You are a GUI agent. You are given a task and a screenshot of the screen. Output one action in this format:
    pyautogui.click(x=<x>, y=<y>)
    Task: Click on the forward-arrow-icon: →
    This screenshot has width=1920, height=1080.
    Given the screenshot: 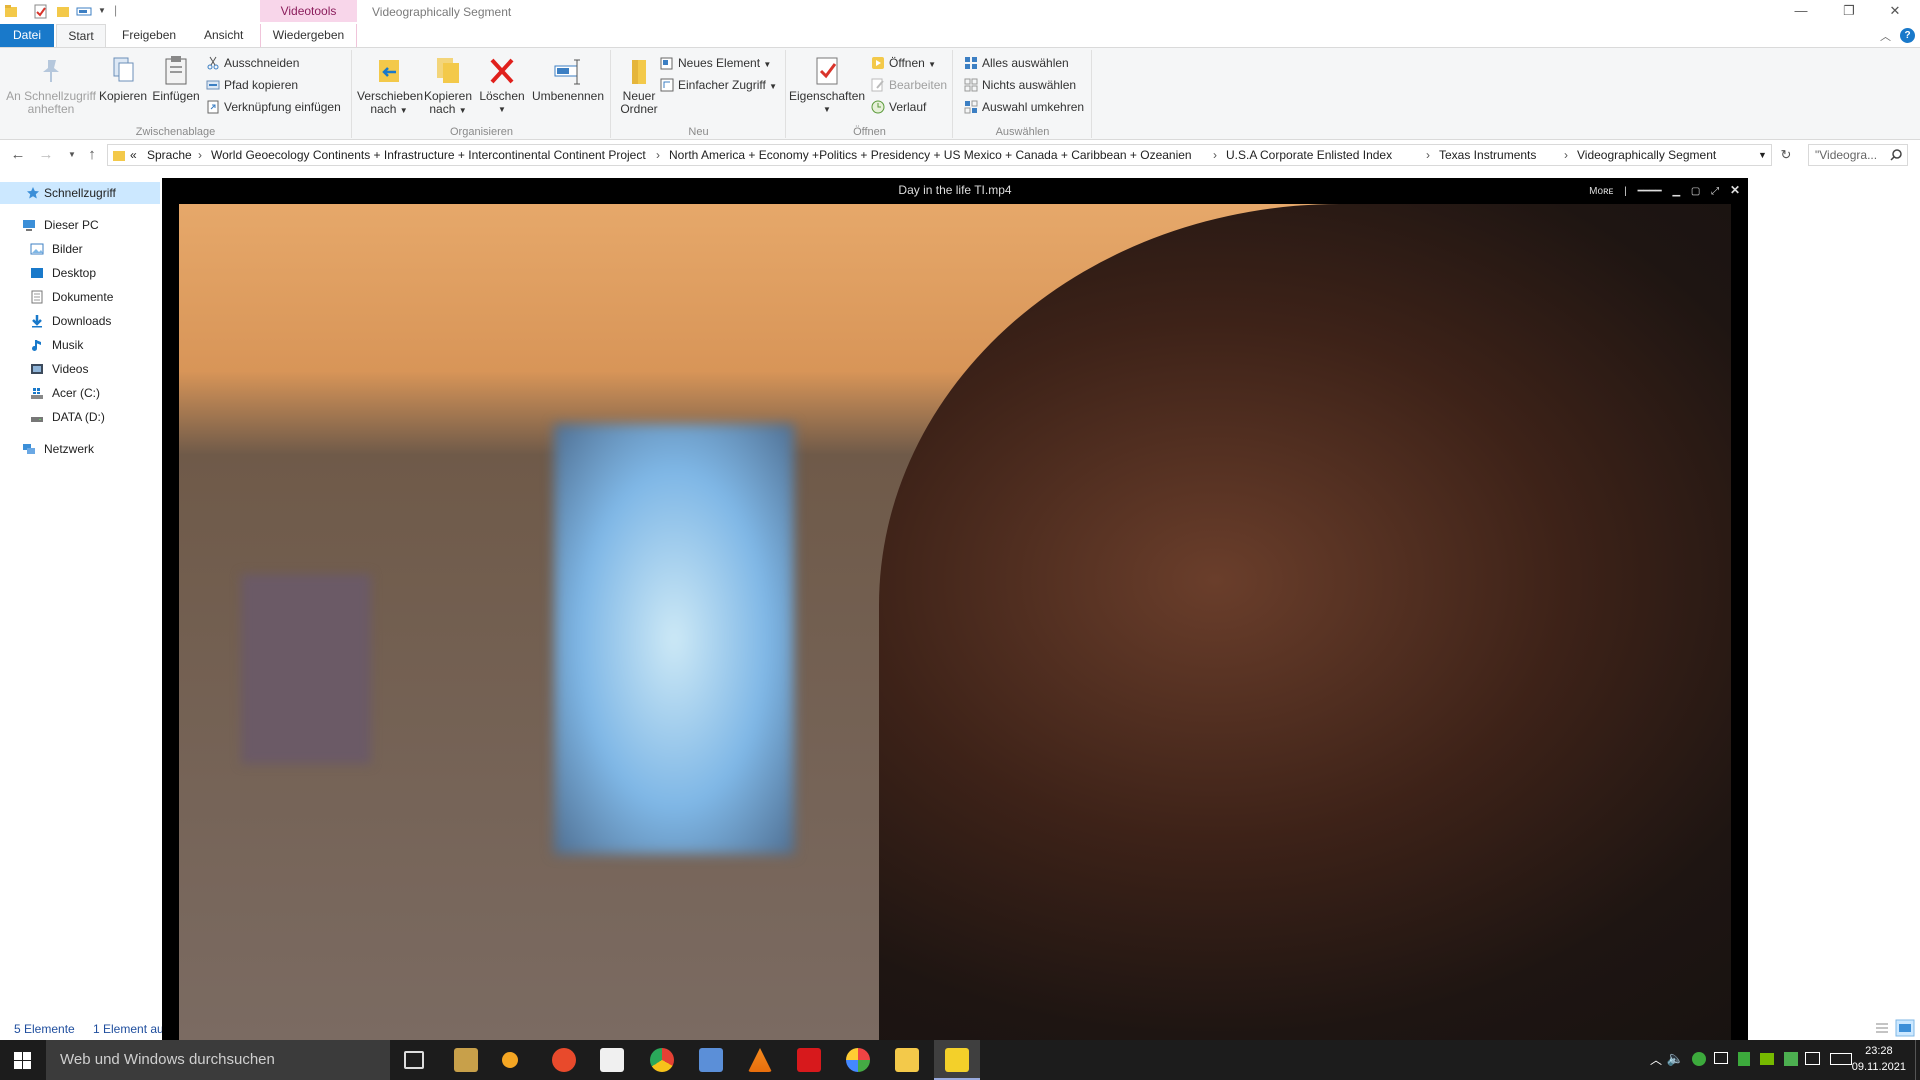 What is the action you would take?
    pyautogui.click(x=46, y=155)
    